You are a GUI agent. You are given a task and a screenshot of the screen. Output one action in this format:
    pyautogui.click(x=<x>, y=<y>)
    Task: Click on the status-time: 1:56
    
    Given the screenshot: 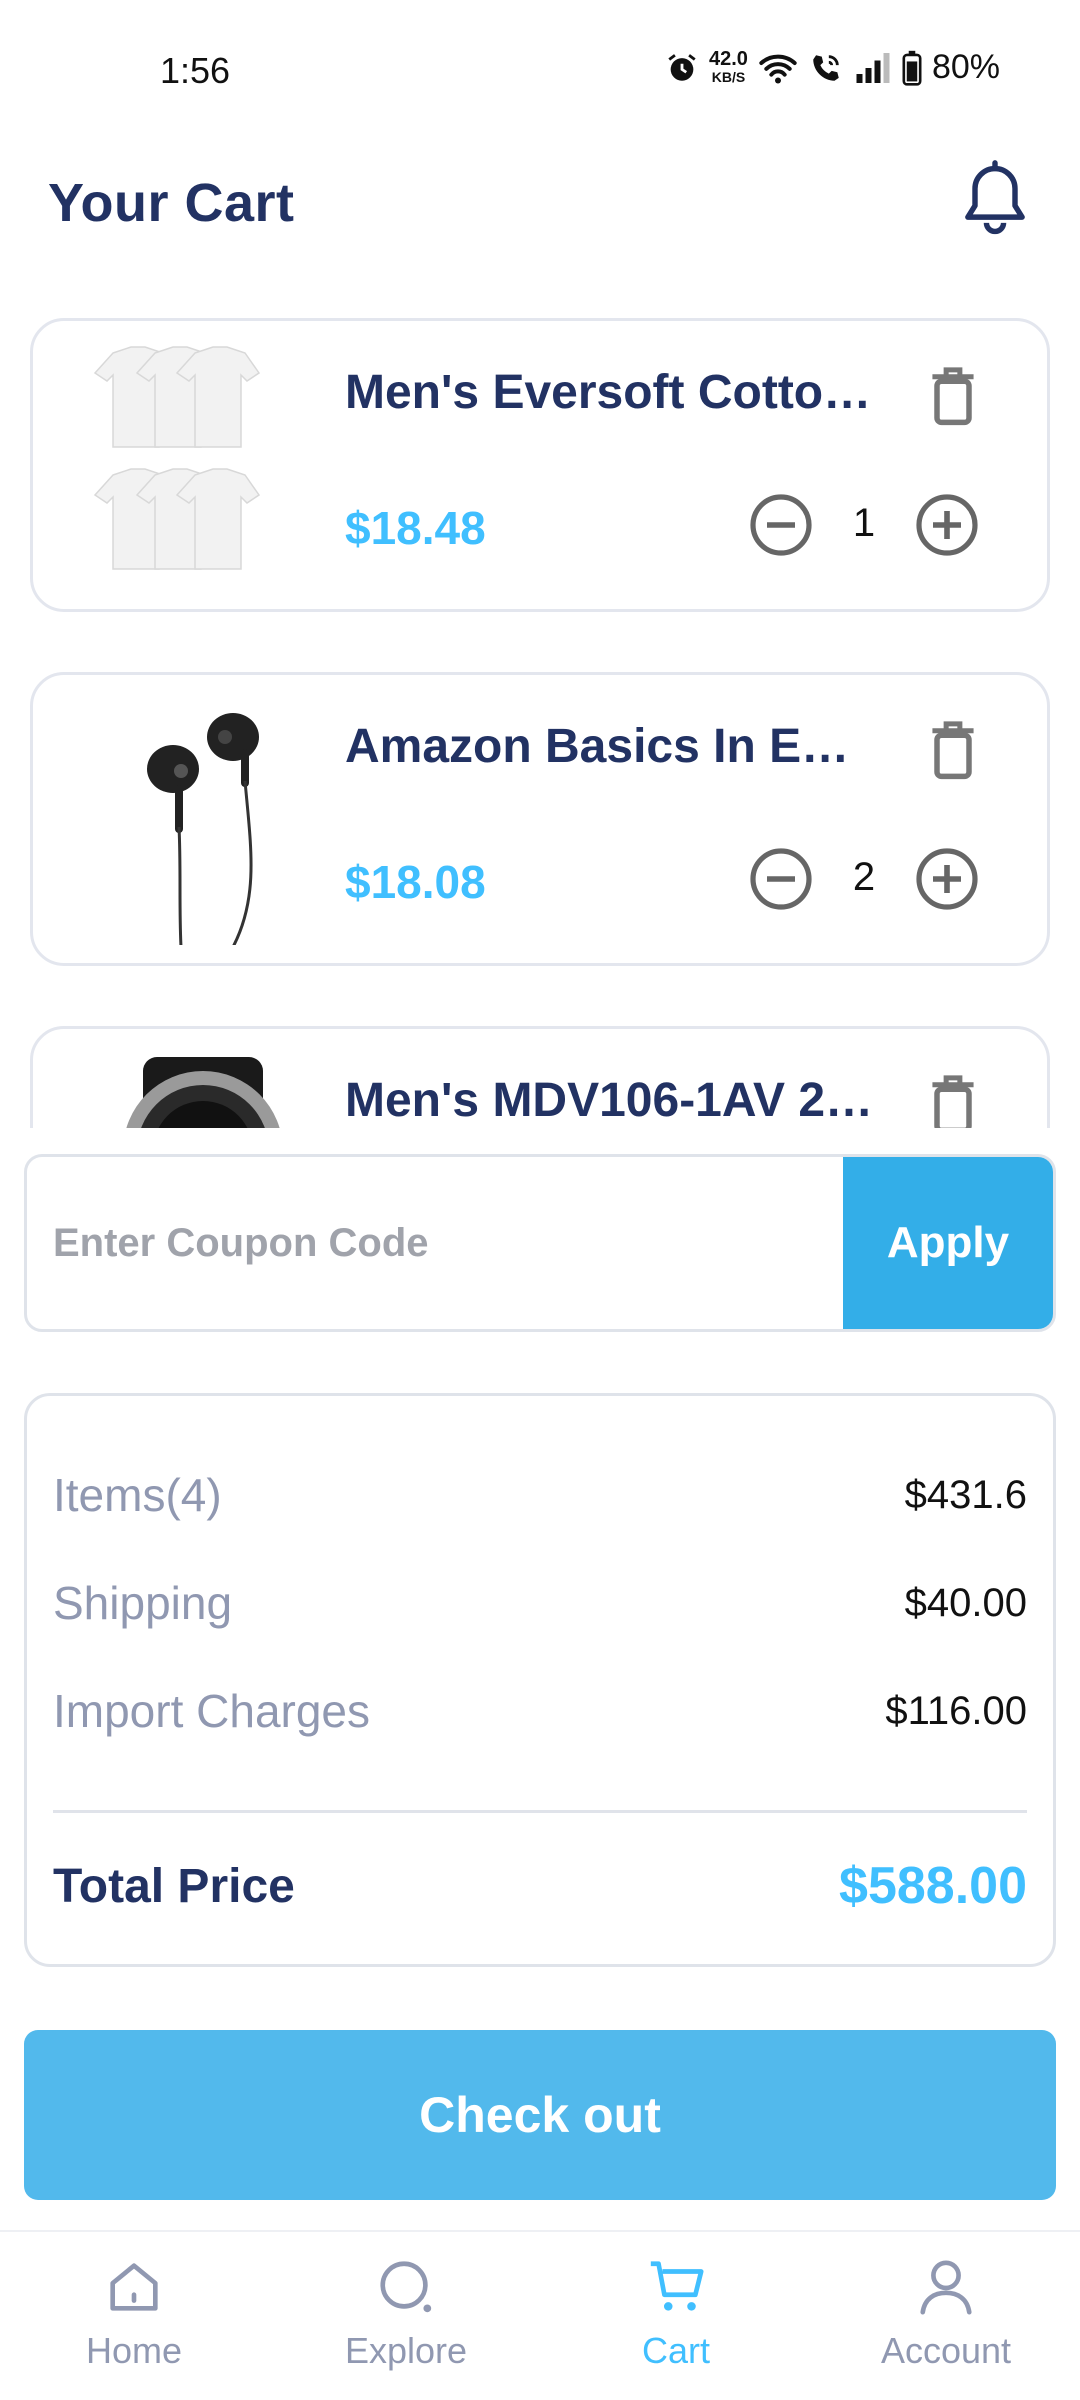 What is the action you would take?
    pyautogui.click(x=195, y=70)
    